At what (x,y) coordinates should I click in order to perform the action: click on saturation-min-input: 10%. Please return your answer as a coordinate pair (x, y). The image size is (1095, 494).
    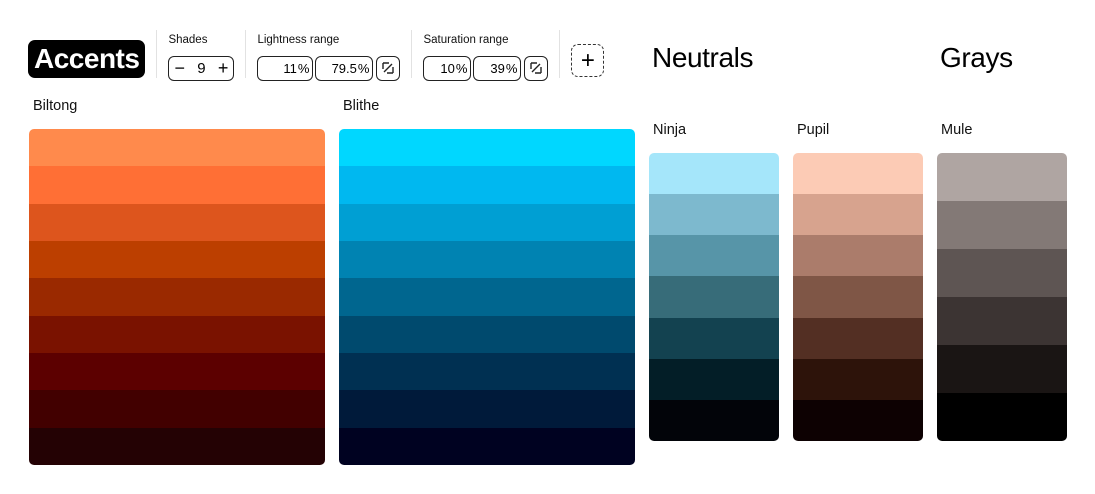
    Looking at the image, I should click on (447, 68).